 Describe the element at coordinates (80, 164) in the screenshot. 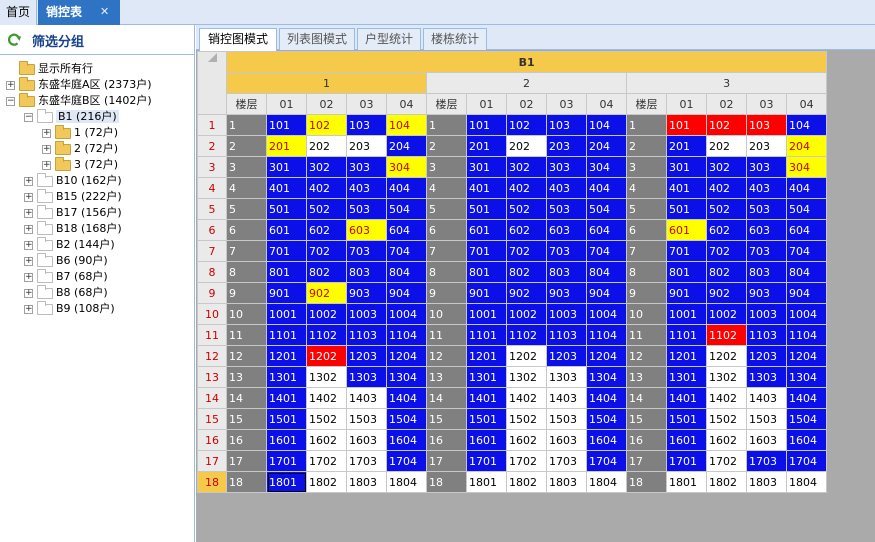

I see `tree-node: +3 (72户)` at that location.